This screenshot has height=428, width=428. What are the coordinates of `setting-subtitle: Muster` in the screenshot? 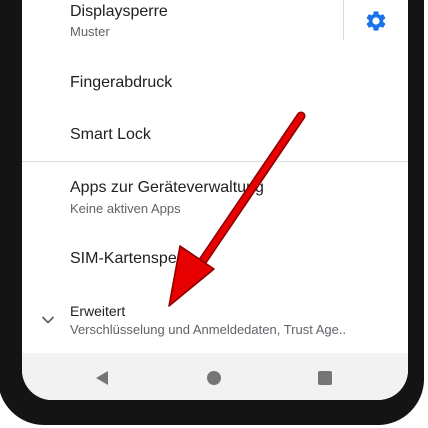 It's located at (90, 31).